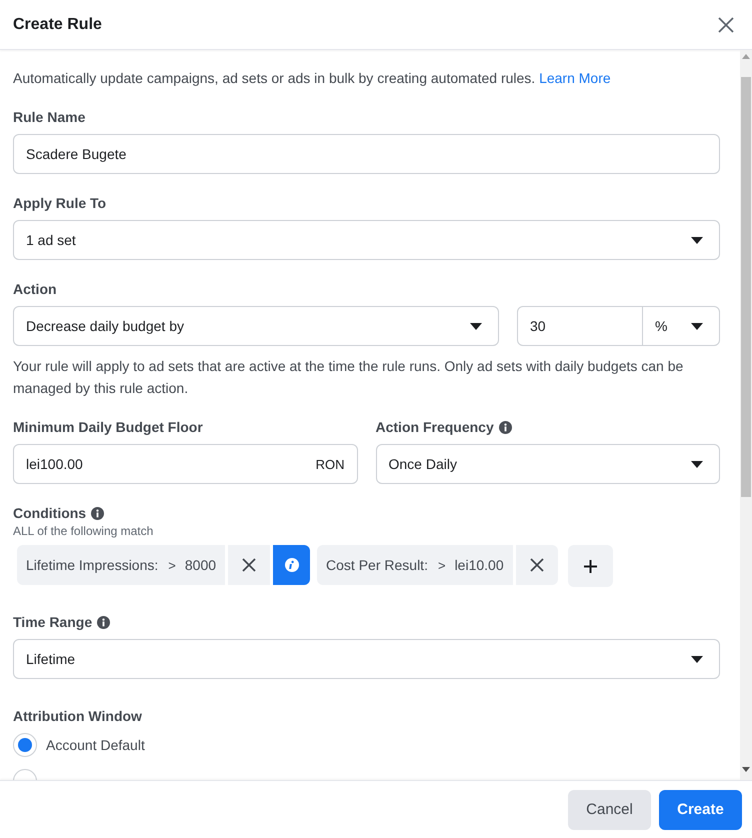 The image size is (752, 838). What do you see at coordinates (680, 326) in the screenshot?
I see `unit-dropdown: %` at bounding box center [680, 326].